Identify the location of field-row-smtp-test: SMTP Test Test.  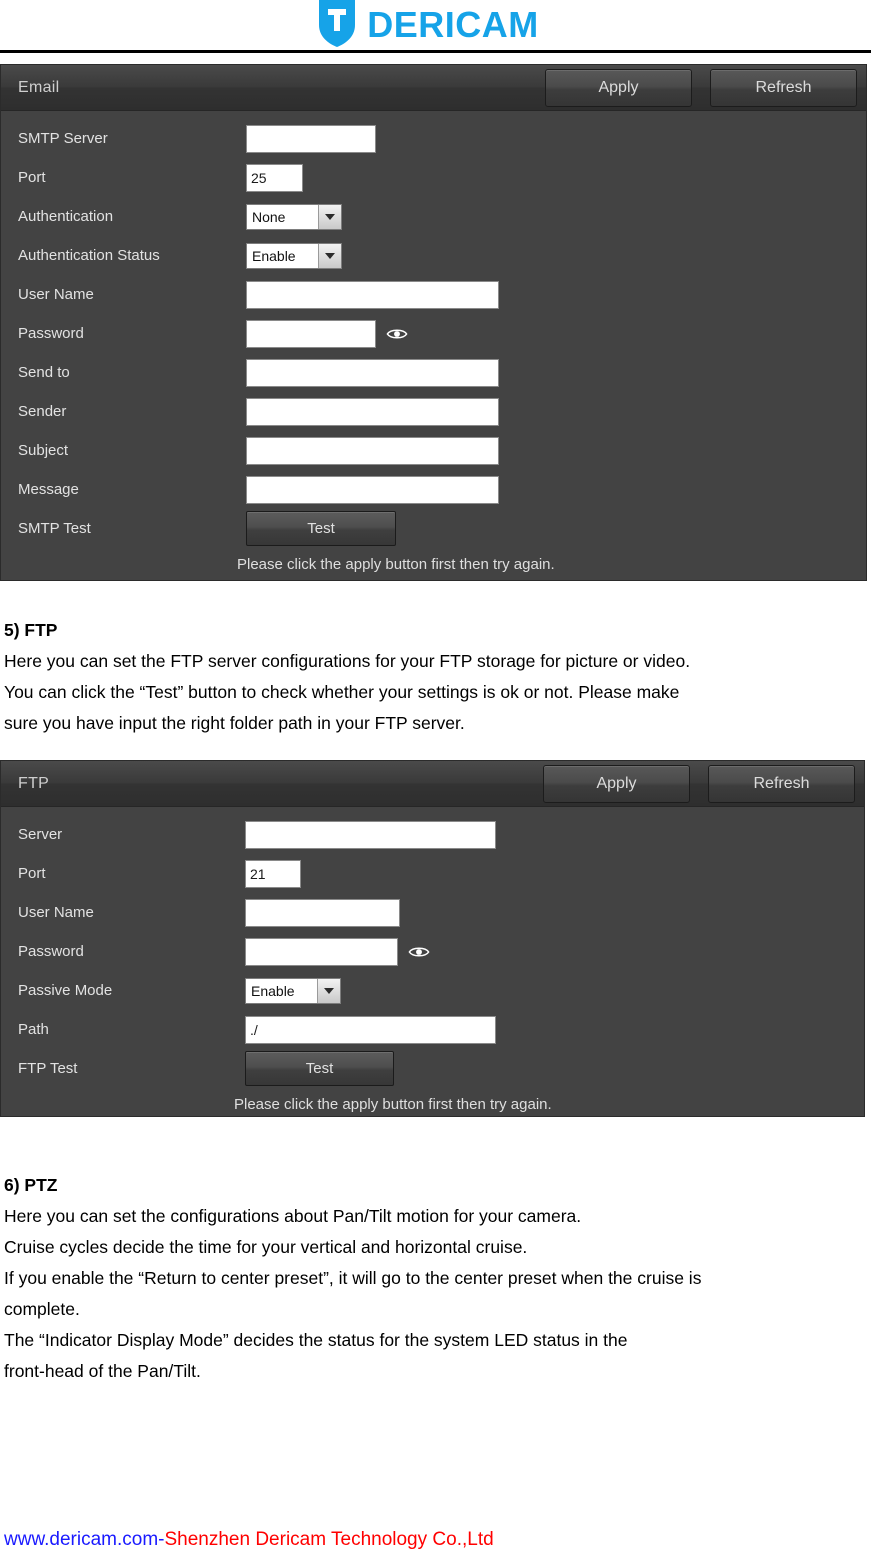
(433, 528).